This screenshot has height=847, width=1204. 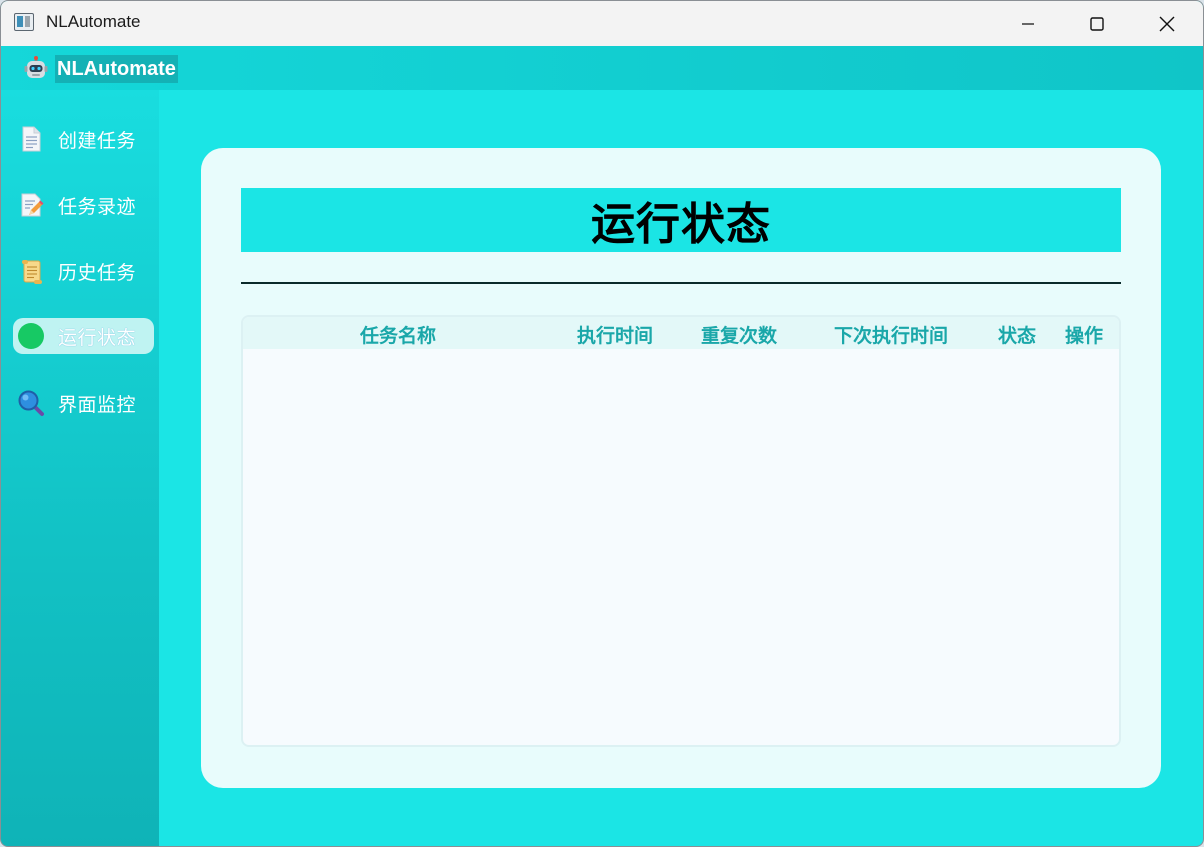 What do you see at coordinates (602, 68) in the screenshot?
I see `app-header: NLAutomate` at bounding box center [602, 68].